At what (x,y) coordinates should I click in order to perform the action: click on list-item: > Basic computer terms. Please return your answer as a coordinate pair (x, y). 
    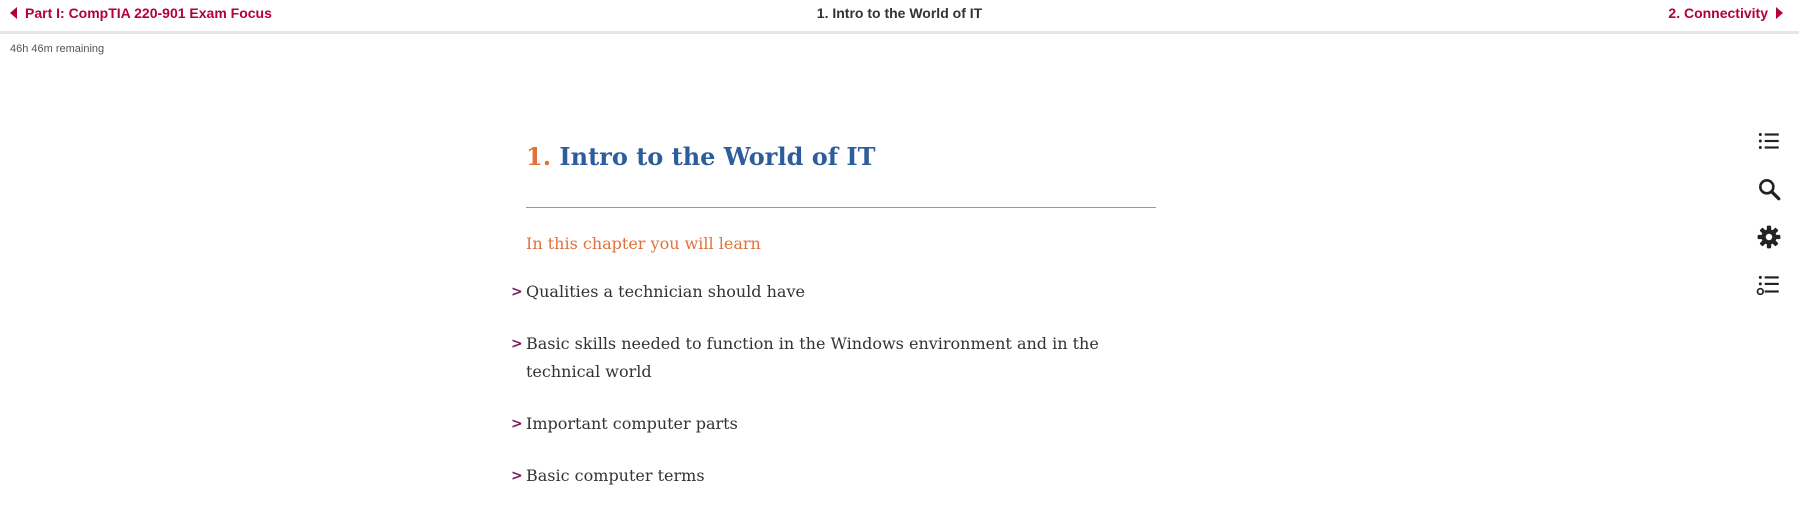
    Looking at the image, I should click on (833, 476).